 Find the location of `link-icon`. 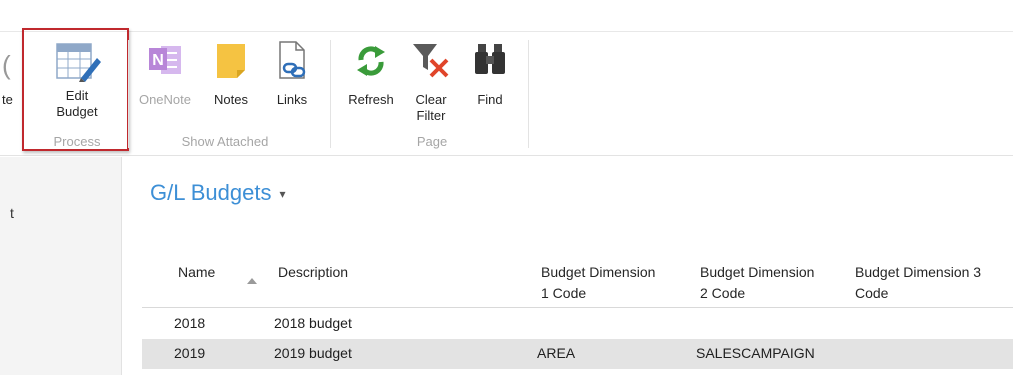

link-icon is located at coordinates (292, 60).